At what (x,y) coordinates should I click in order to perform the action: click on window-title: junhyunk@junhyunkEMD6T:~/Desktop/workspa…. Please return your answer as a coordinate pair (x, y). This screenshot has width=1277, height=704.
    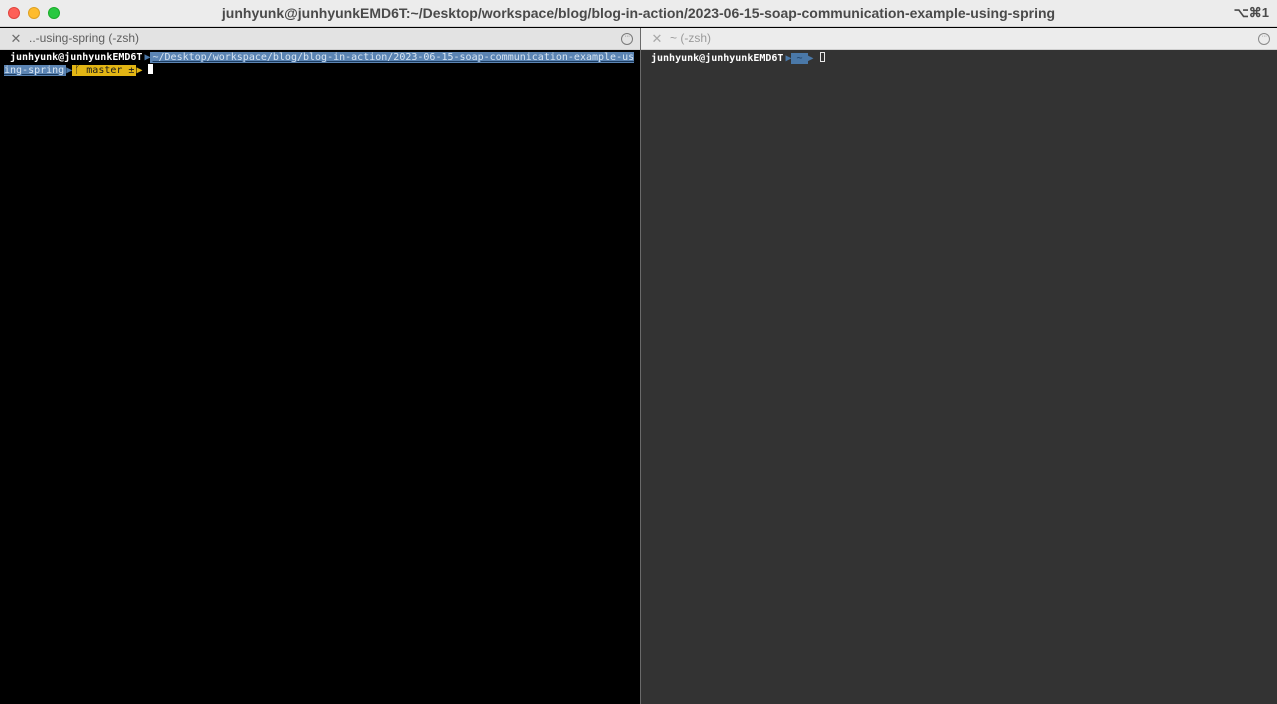
    Looking at the image, I should click on (638, 13).